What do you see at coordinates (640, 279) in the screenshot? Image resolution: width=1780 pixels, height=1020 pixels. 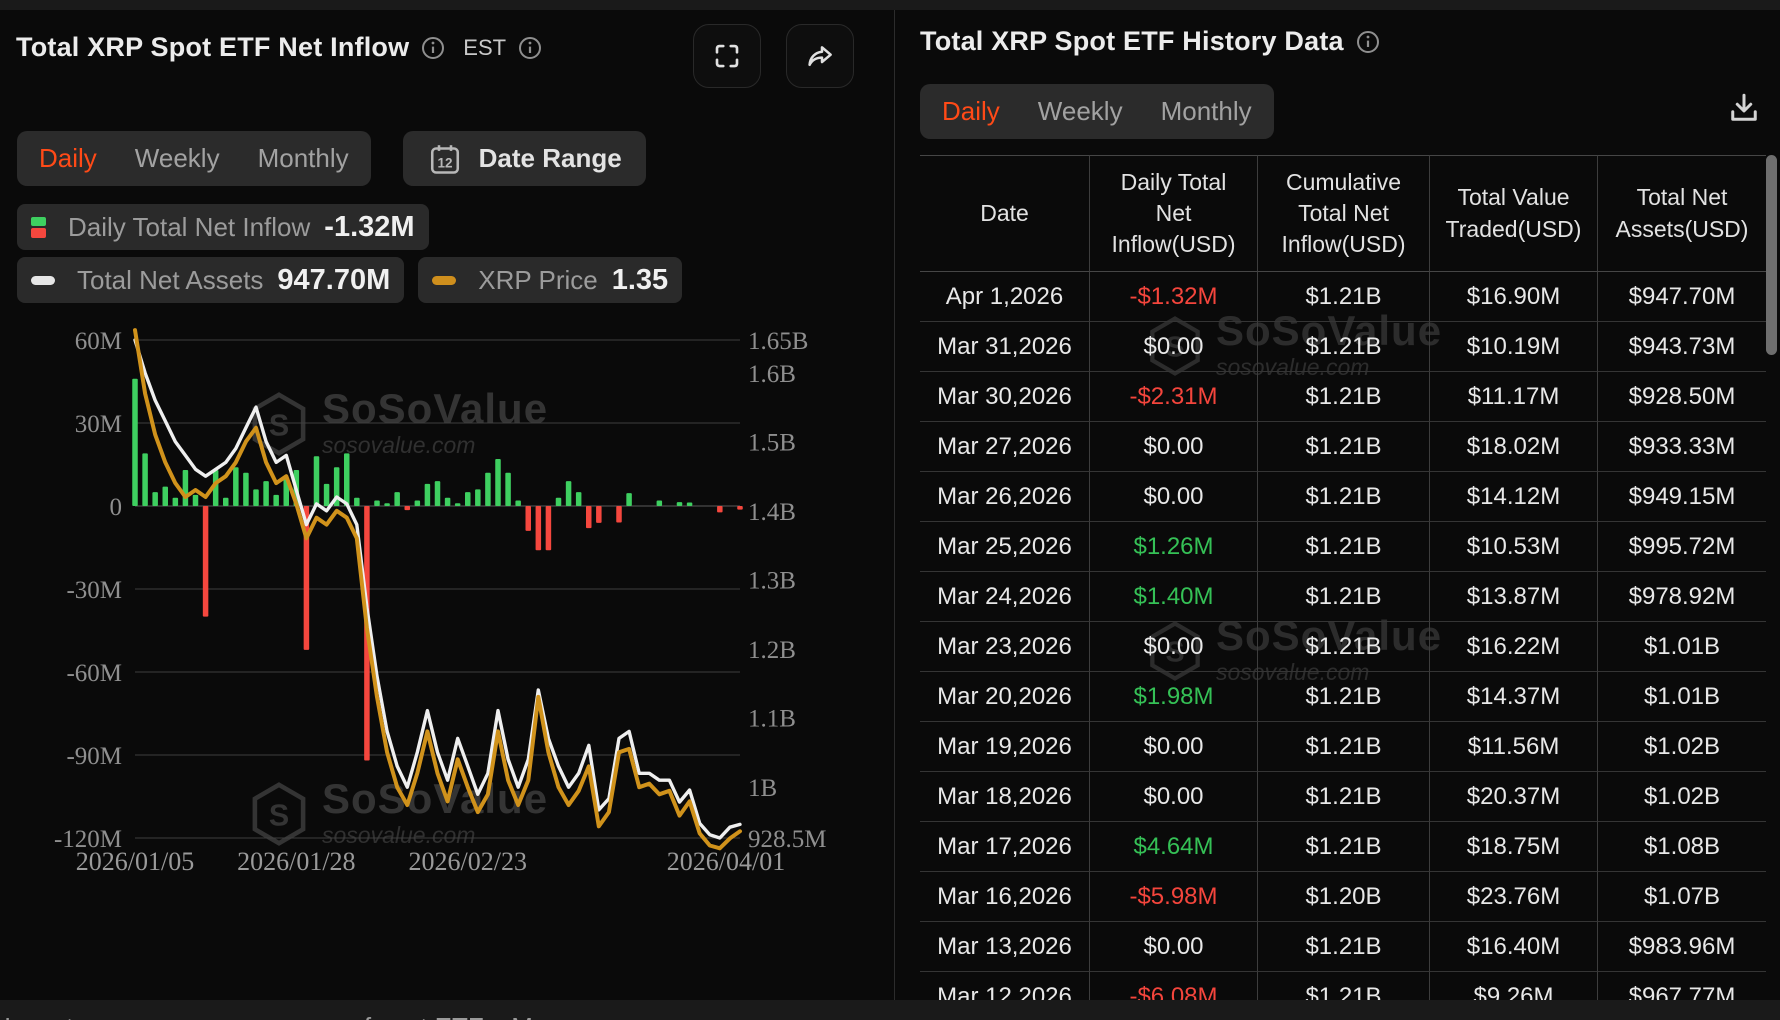 I see `legend-value: 1.35` at bounding box center [640, 279].